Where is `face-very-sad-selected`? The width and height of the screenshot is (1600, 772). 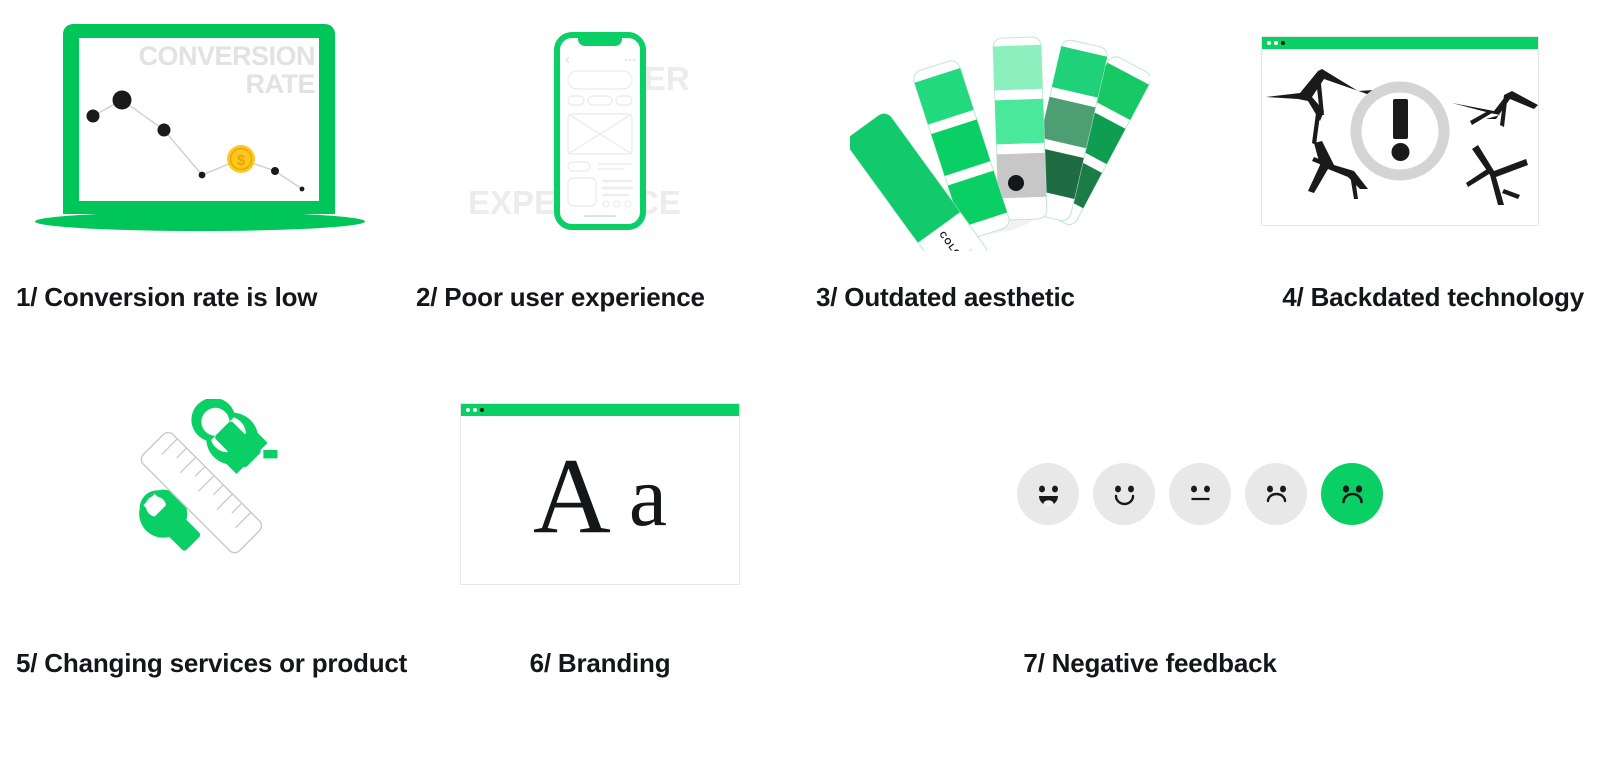 face-very-sad-selected is located at coordinates (1352, 494).